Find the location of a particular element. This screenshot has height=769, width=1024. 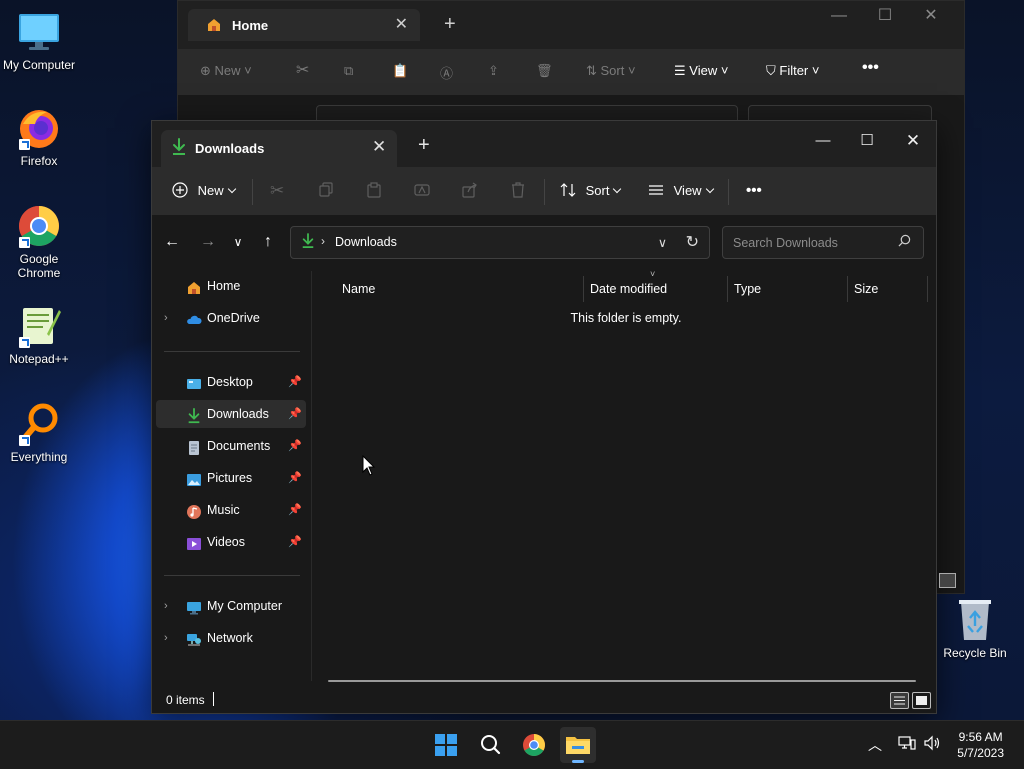

back-arrow-icon: ← is located at coordinates (172, 242).